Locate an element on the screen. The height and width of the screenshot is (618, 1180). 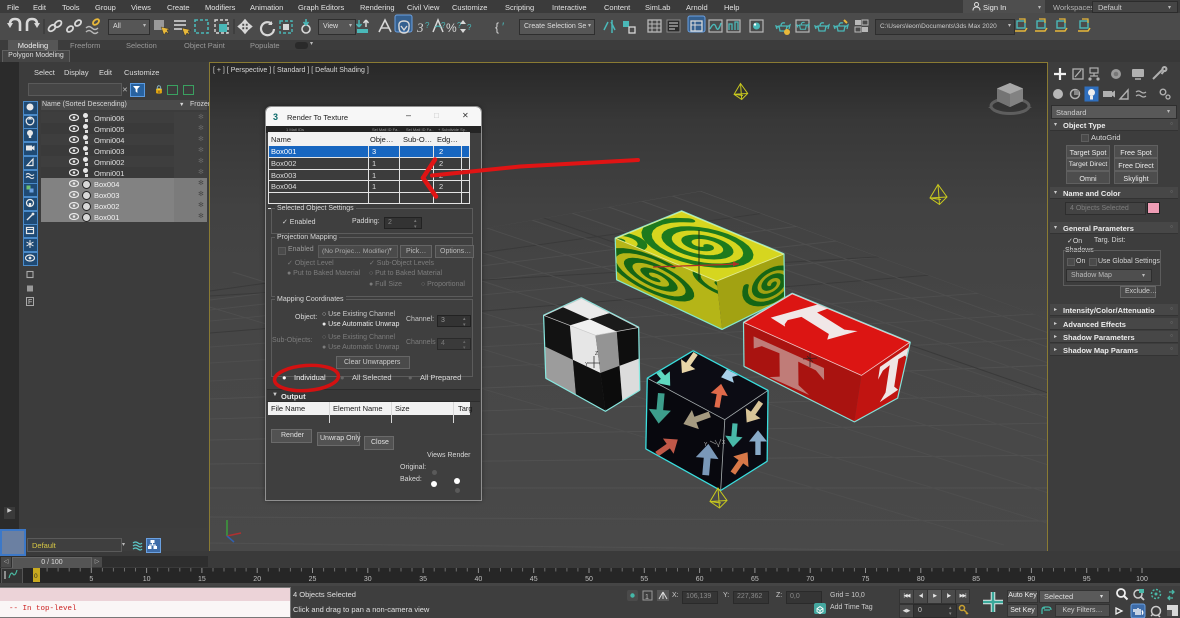
svg-text: 50 is located at coordinates (589, 579).